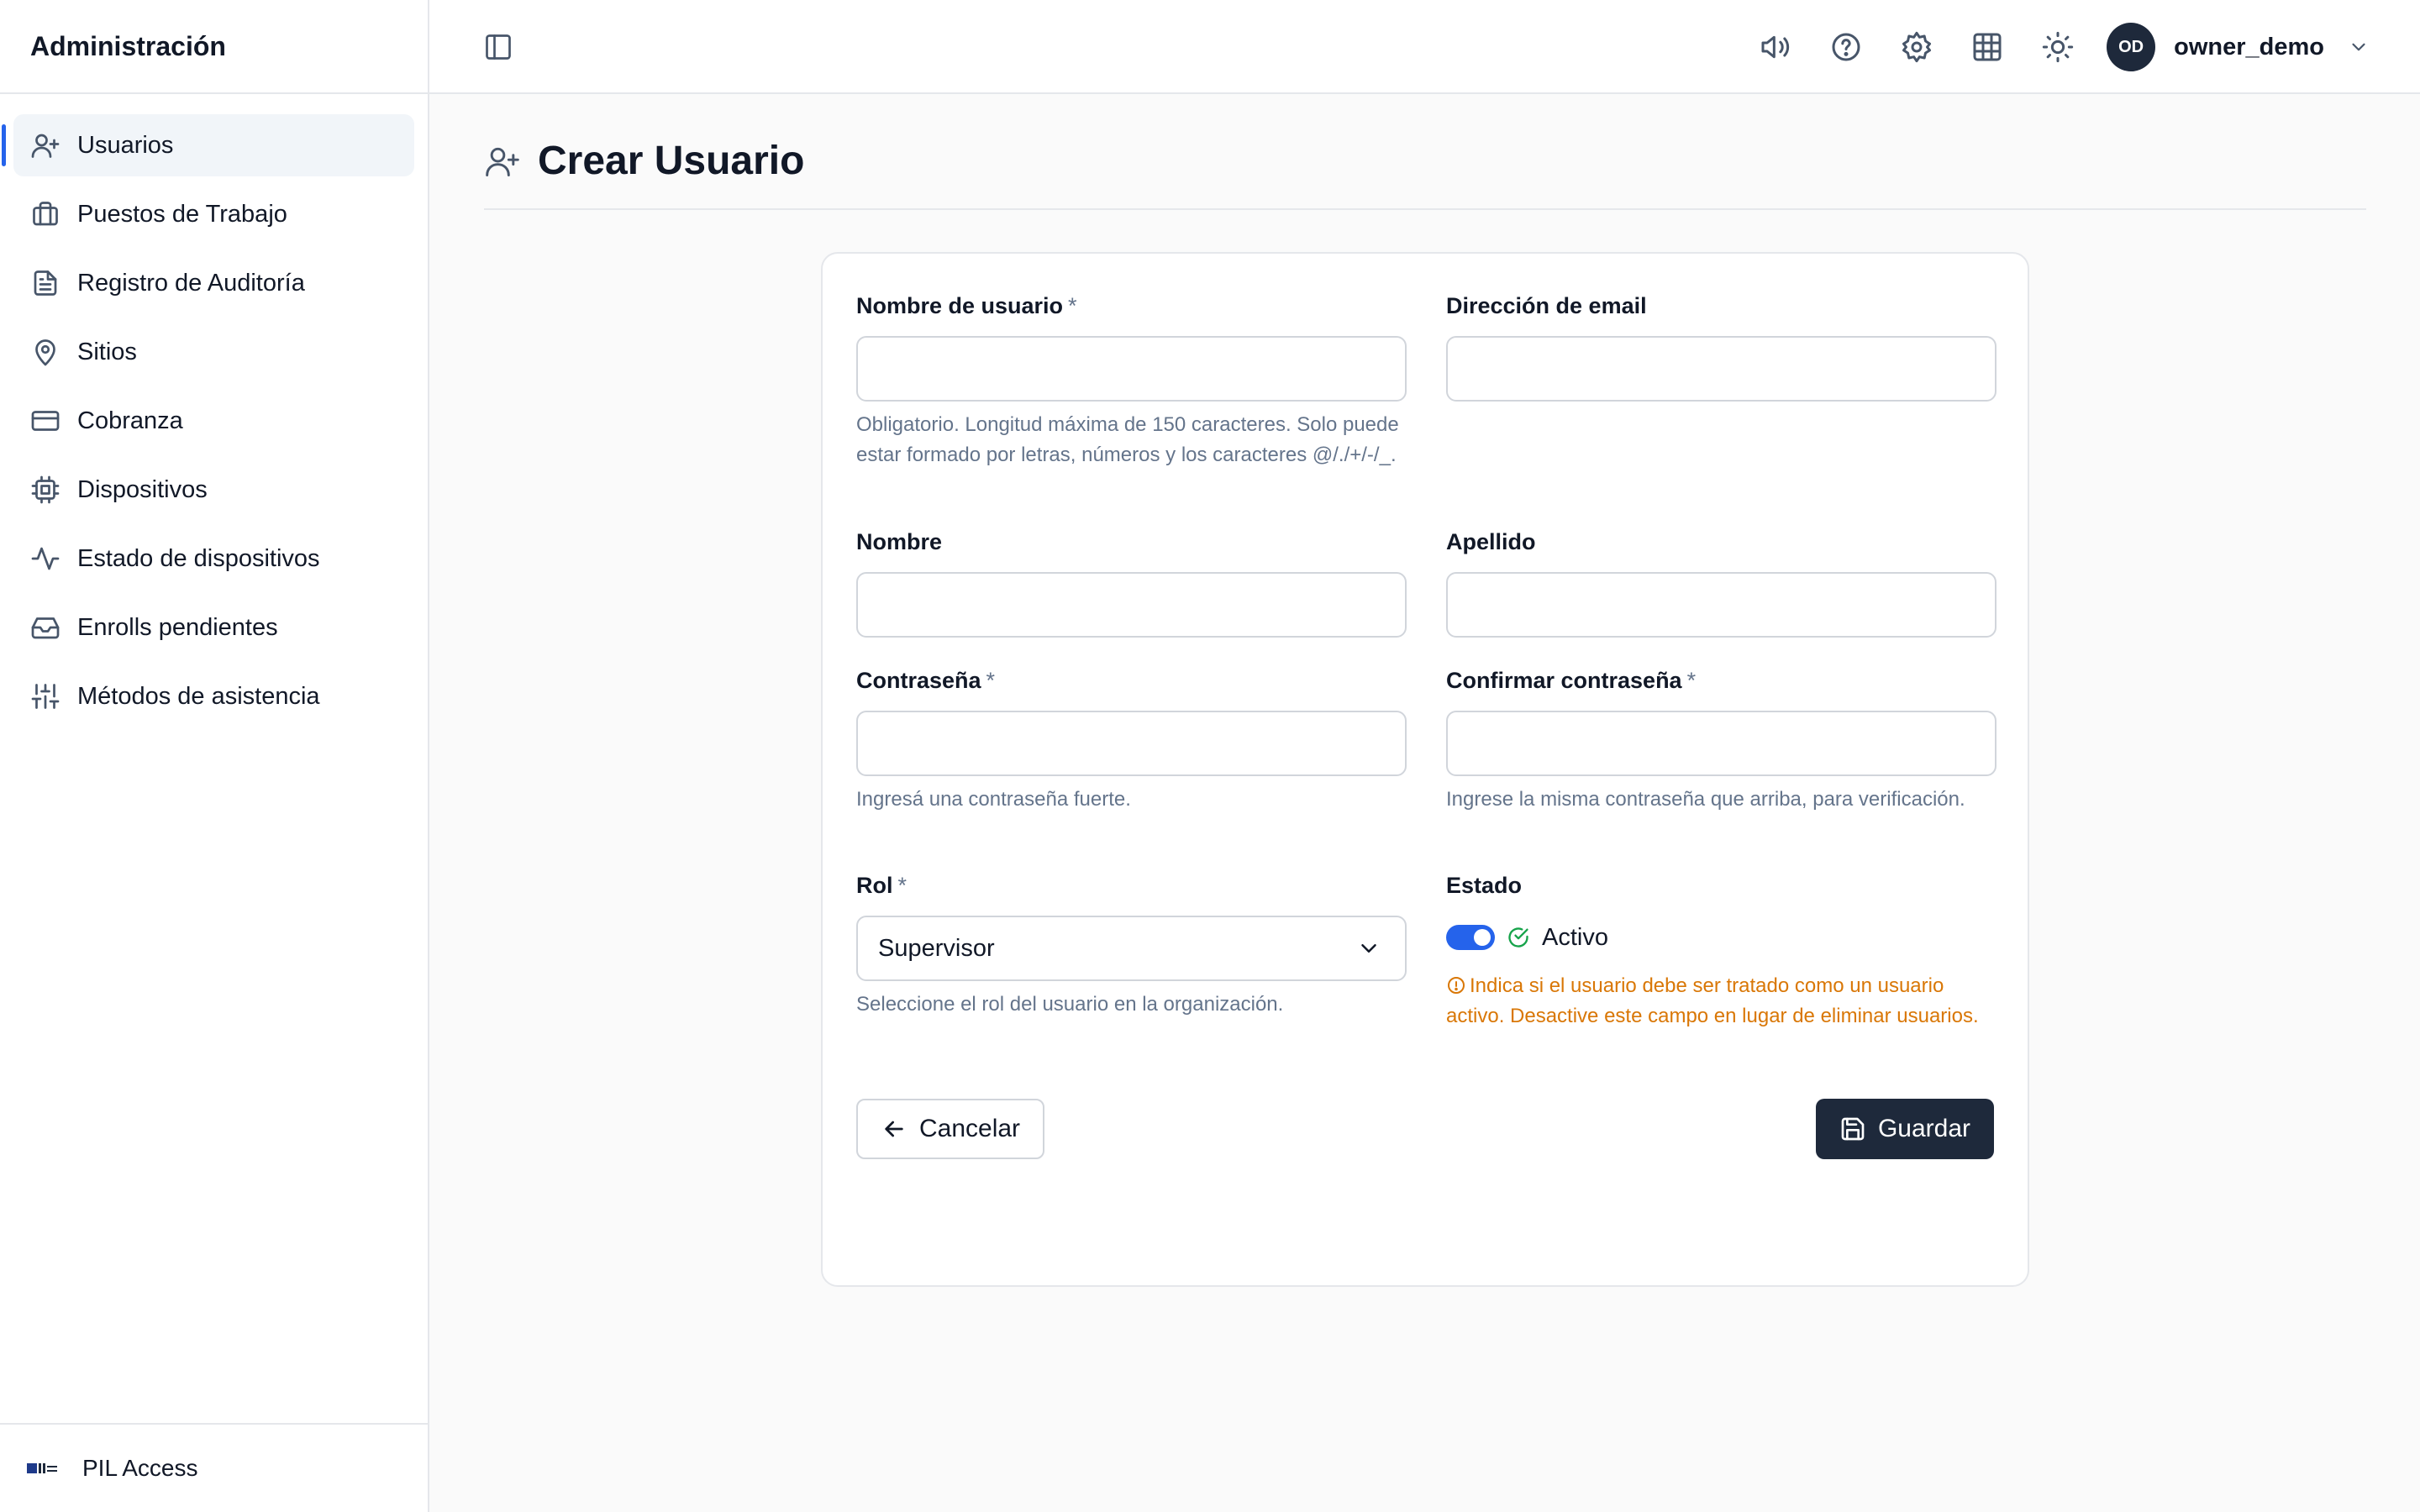 Image resolution: width=2420 pixels, height=1512 pixels. What do you see at coordinates (1924, 1128) in the screenshot?
I see `save-label: Guardar` at bounding box center [1924, 1128].